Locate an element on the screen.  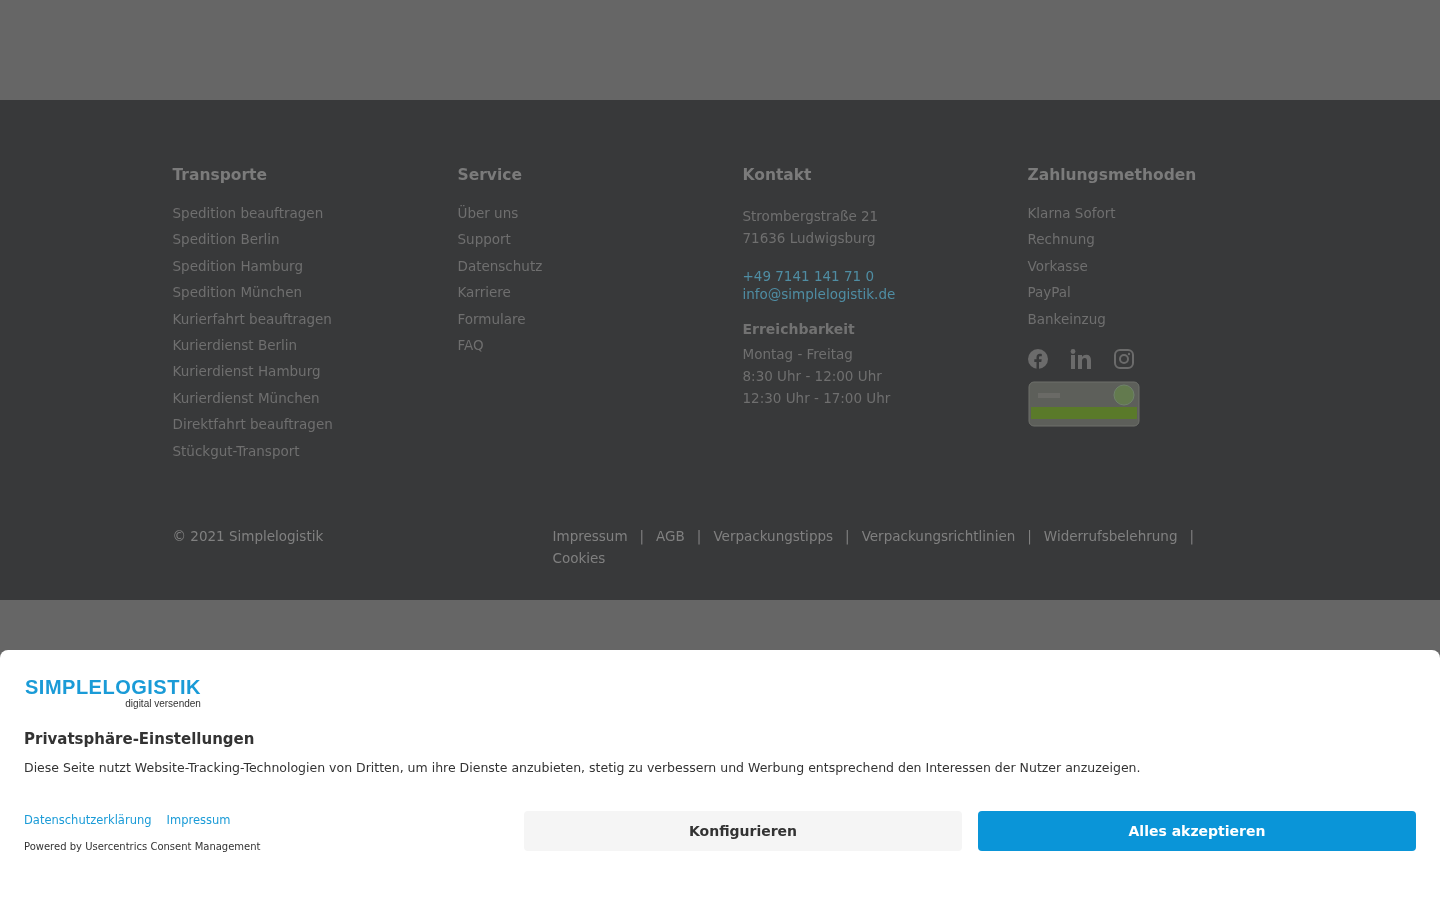
section-heading: Erreichbarkeit is located at coordinates (798, 329).